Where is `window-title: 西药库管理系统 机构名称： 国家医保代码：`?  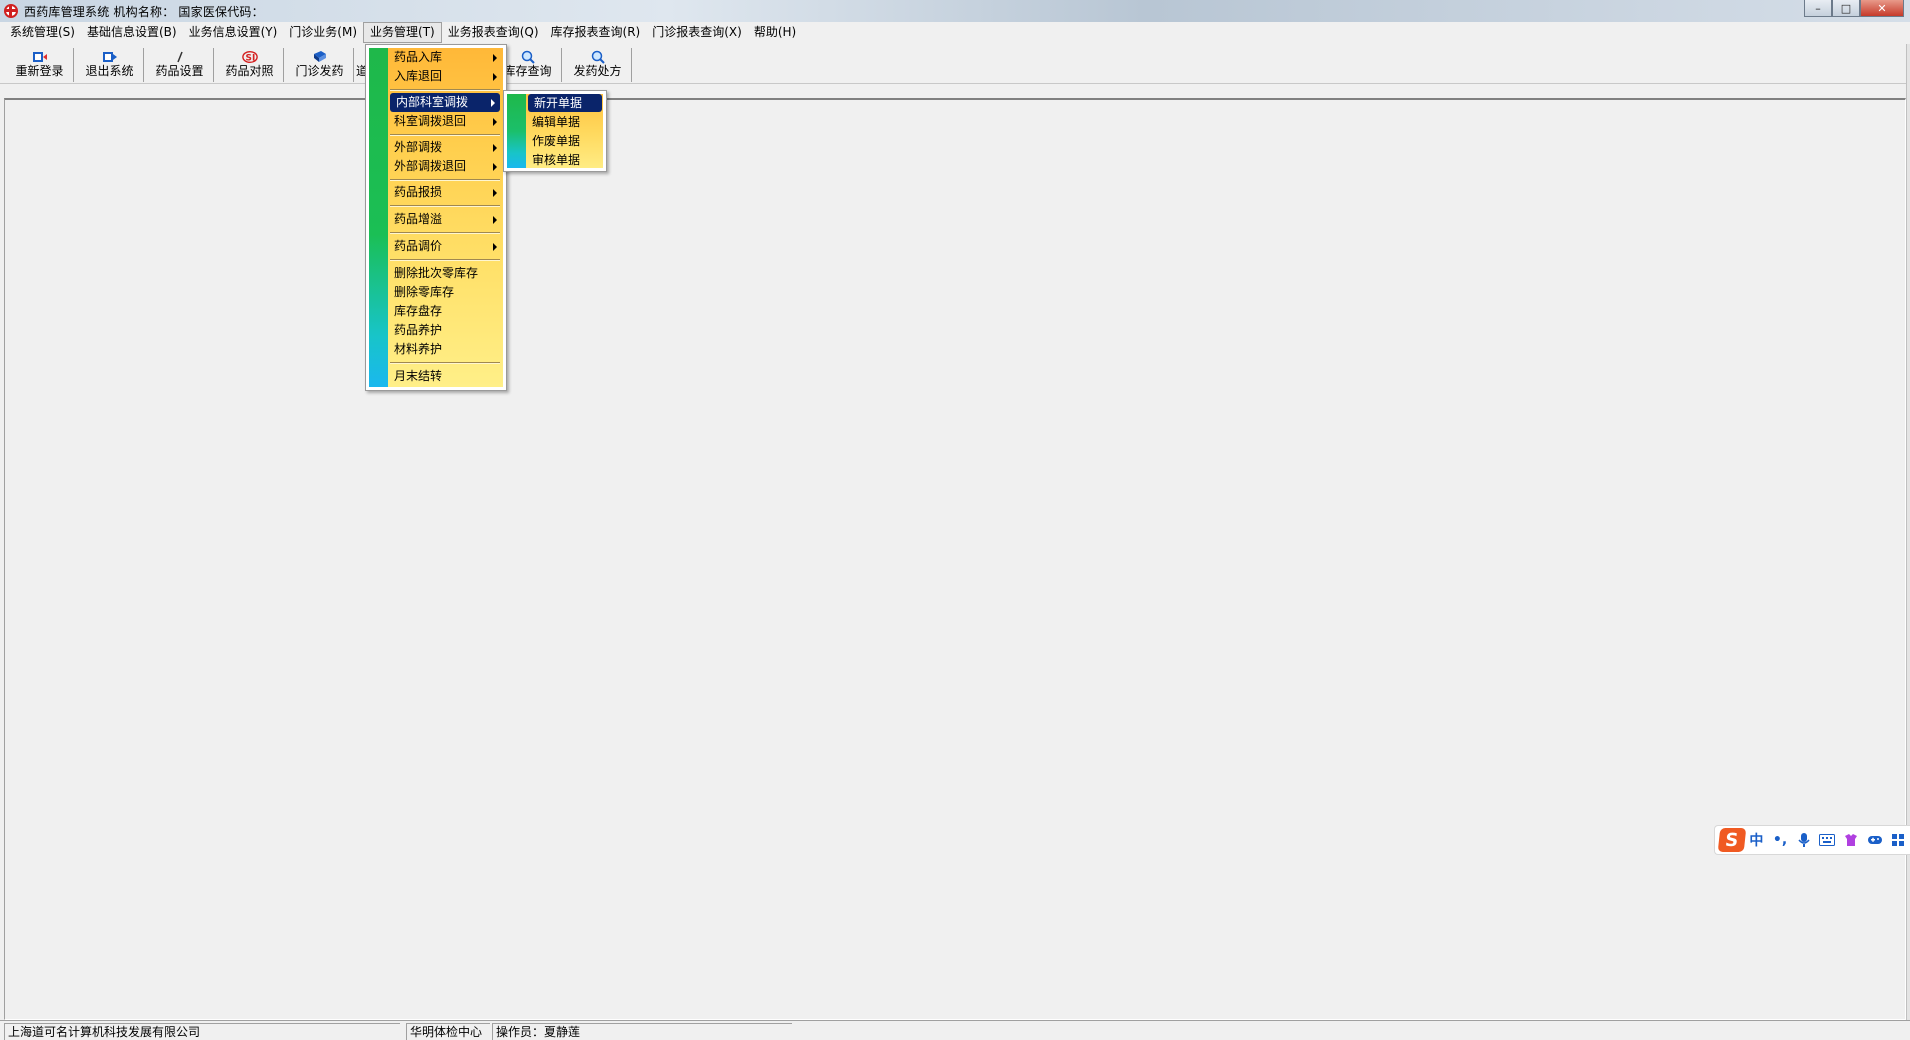
window-title: 西药库管理系统 机构名称： 国家医保代码： is located at coordinates (144, 11).